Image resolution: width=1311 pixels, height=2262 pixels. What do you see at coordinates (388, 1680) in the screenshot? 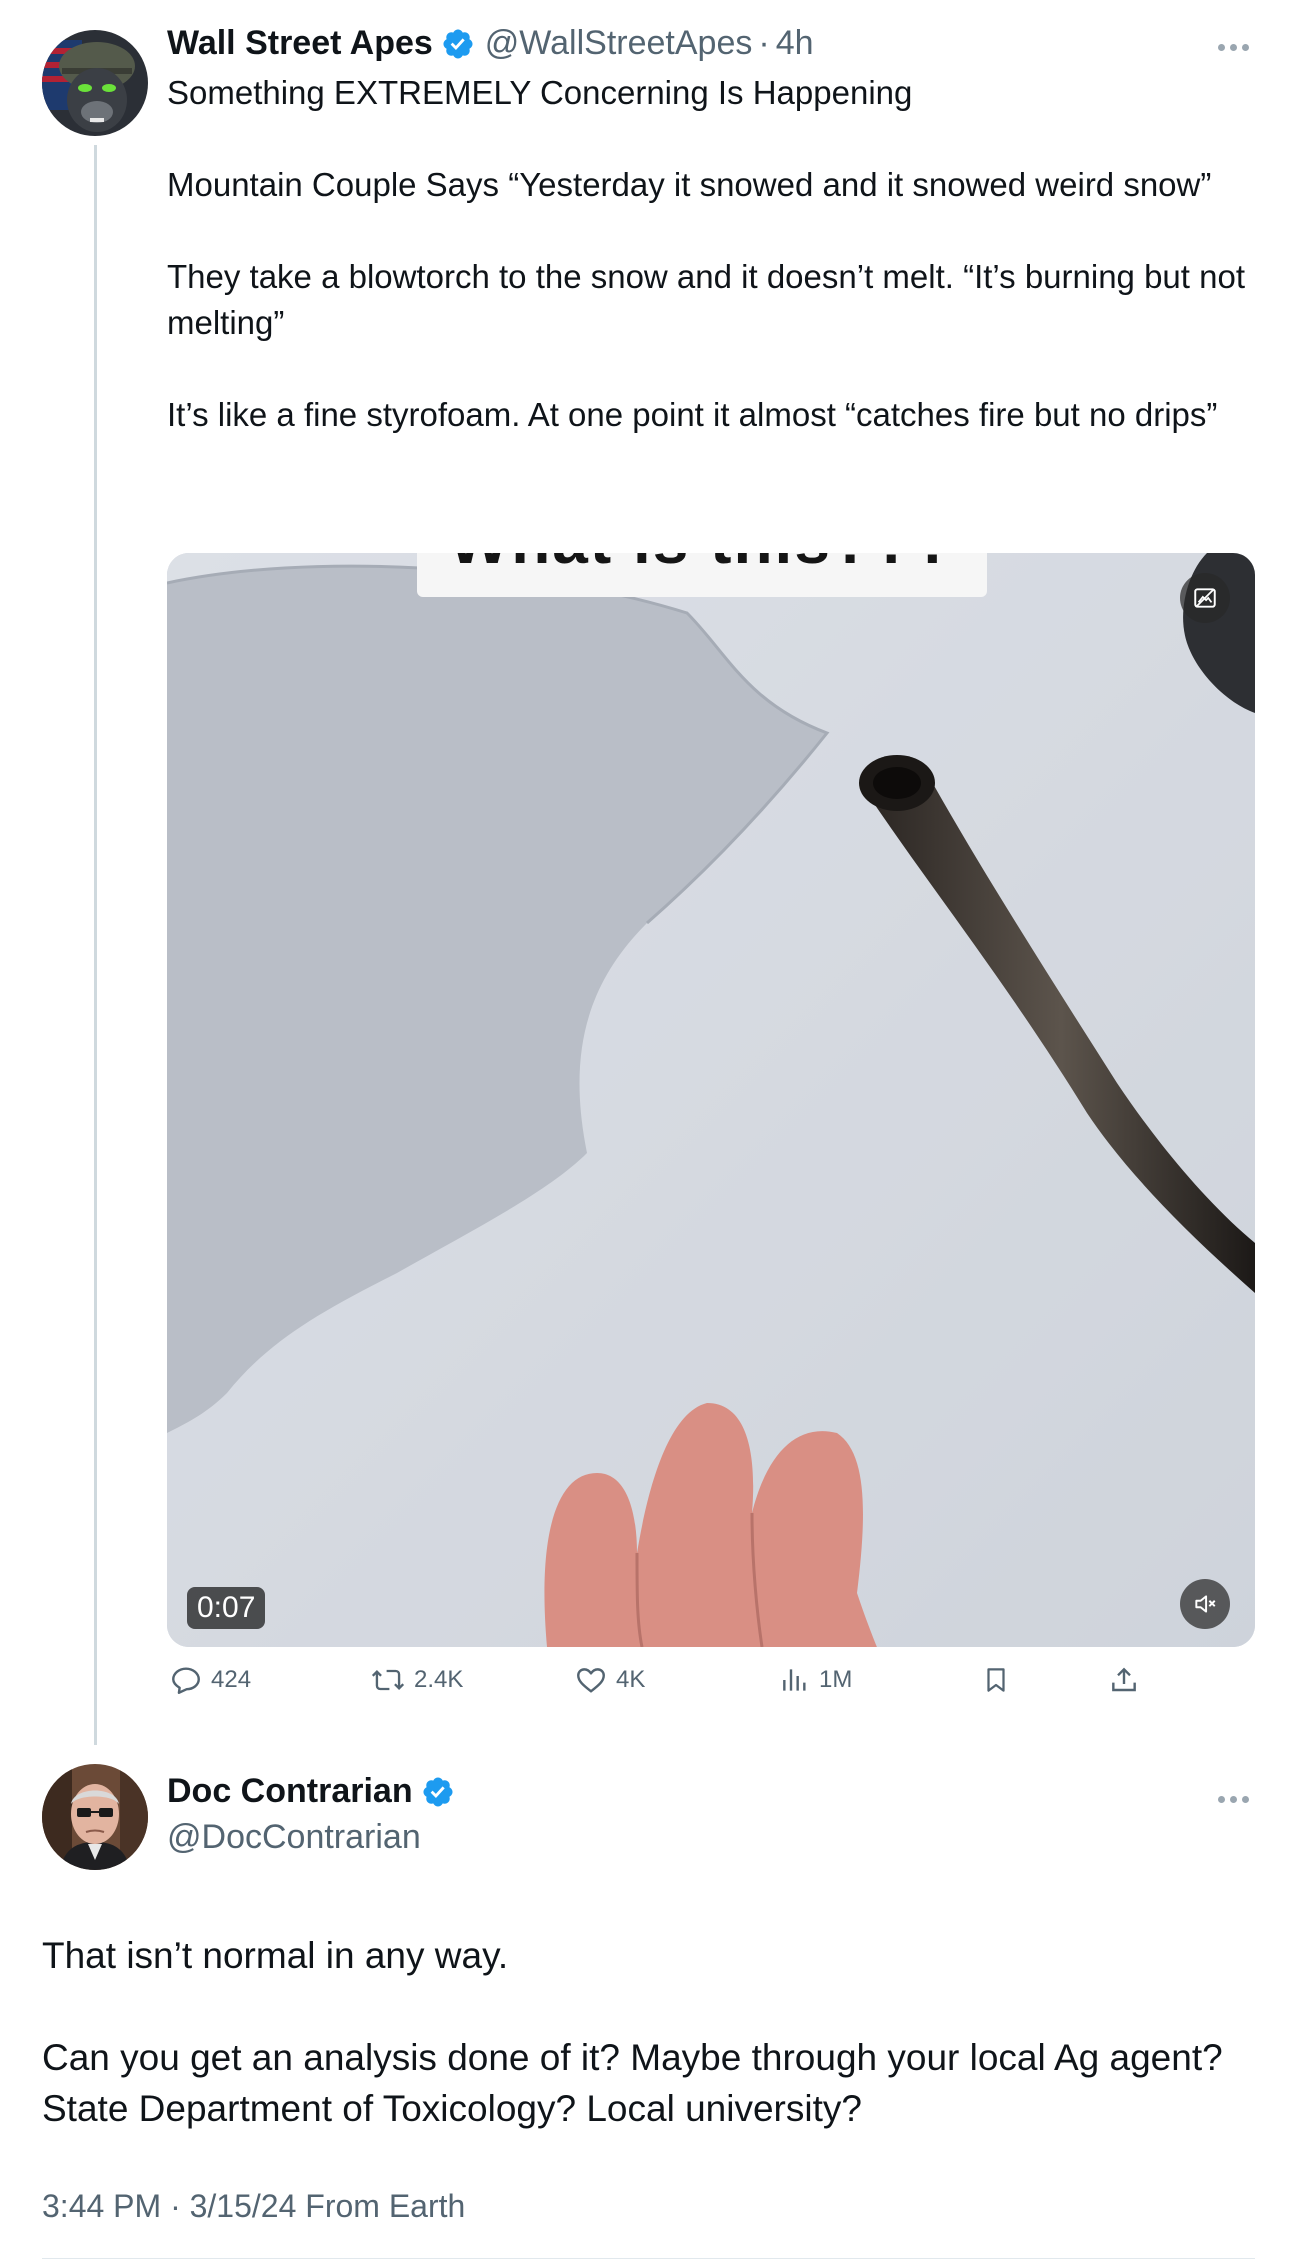
I see `repost-icon` at bounding box center [388, 1680].